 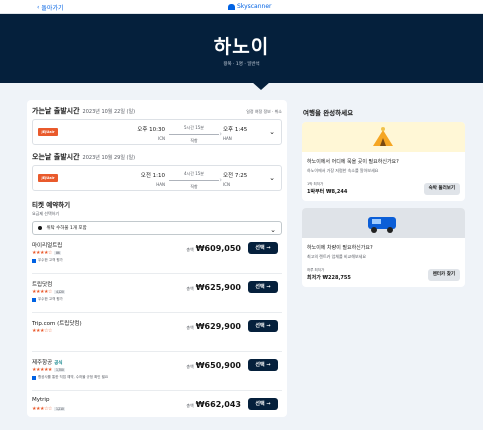 What do you see at coordinates (42, 285) in the screenshot?
I see `agent-name: 트립닷컴` at bounding box center [42, 285].